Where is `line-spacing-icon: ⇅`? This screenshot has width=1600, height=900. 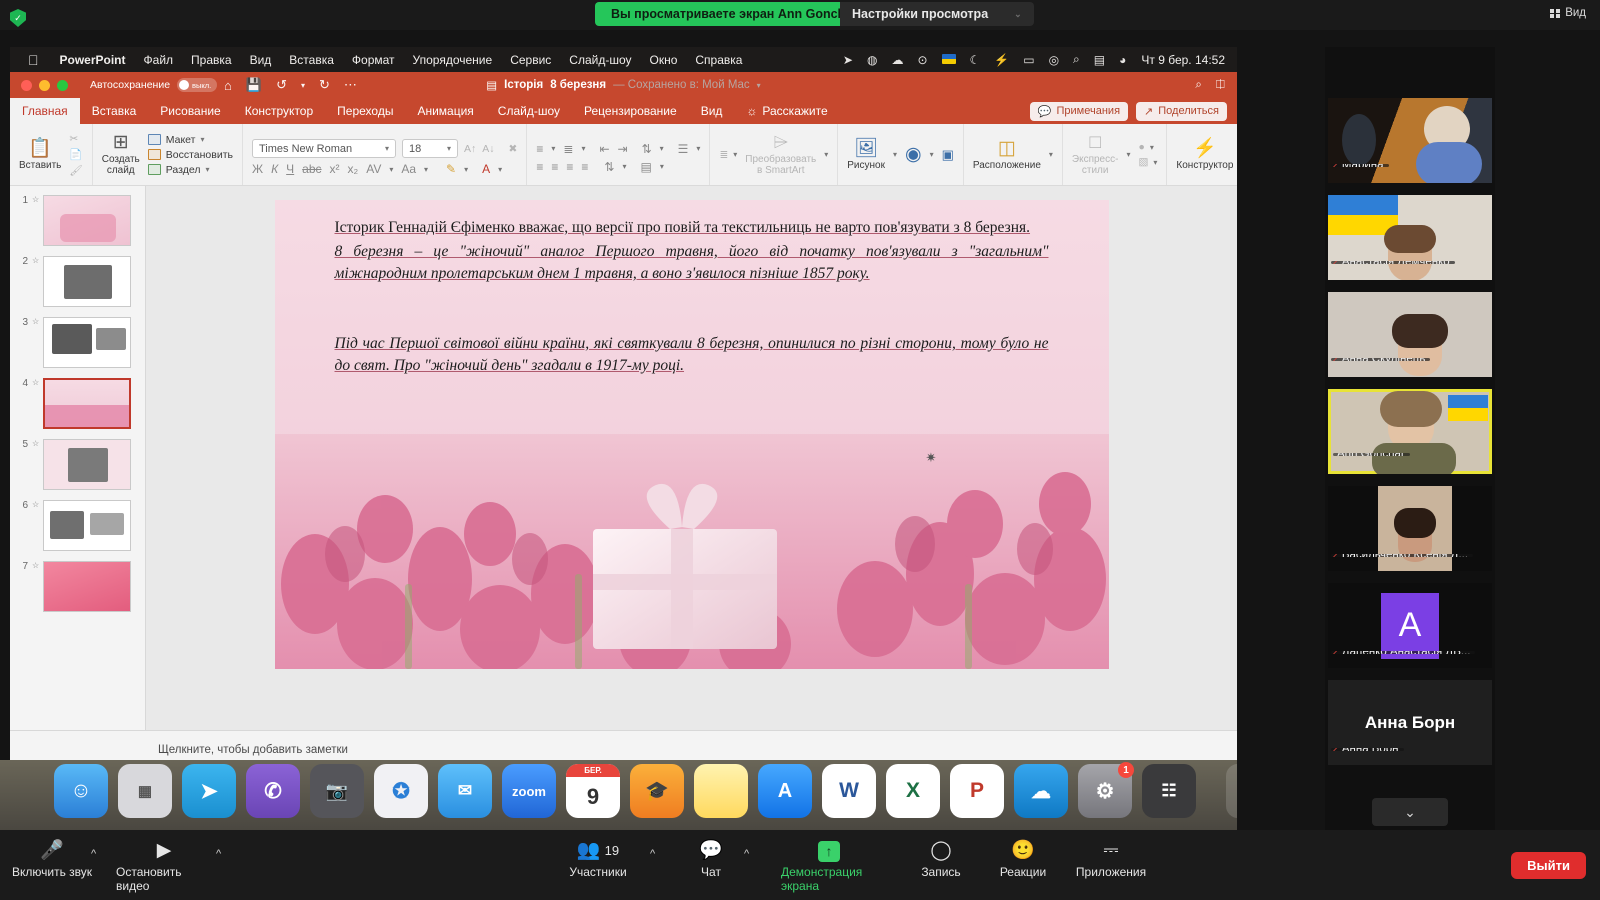
line-spacing-icon: ⇅ is located at coordinates (647, 149).